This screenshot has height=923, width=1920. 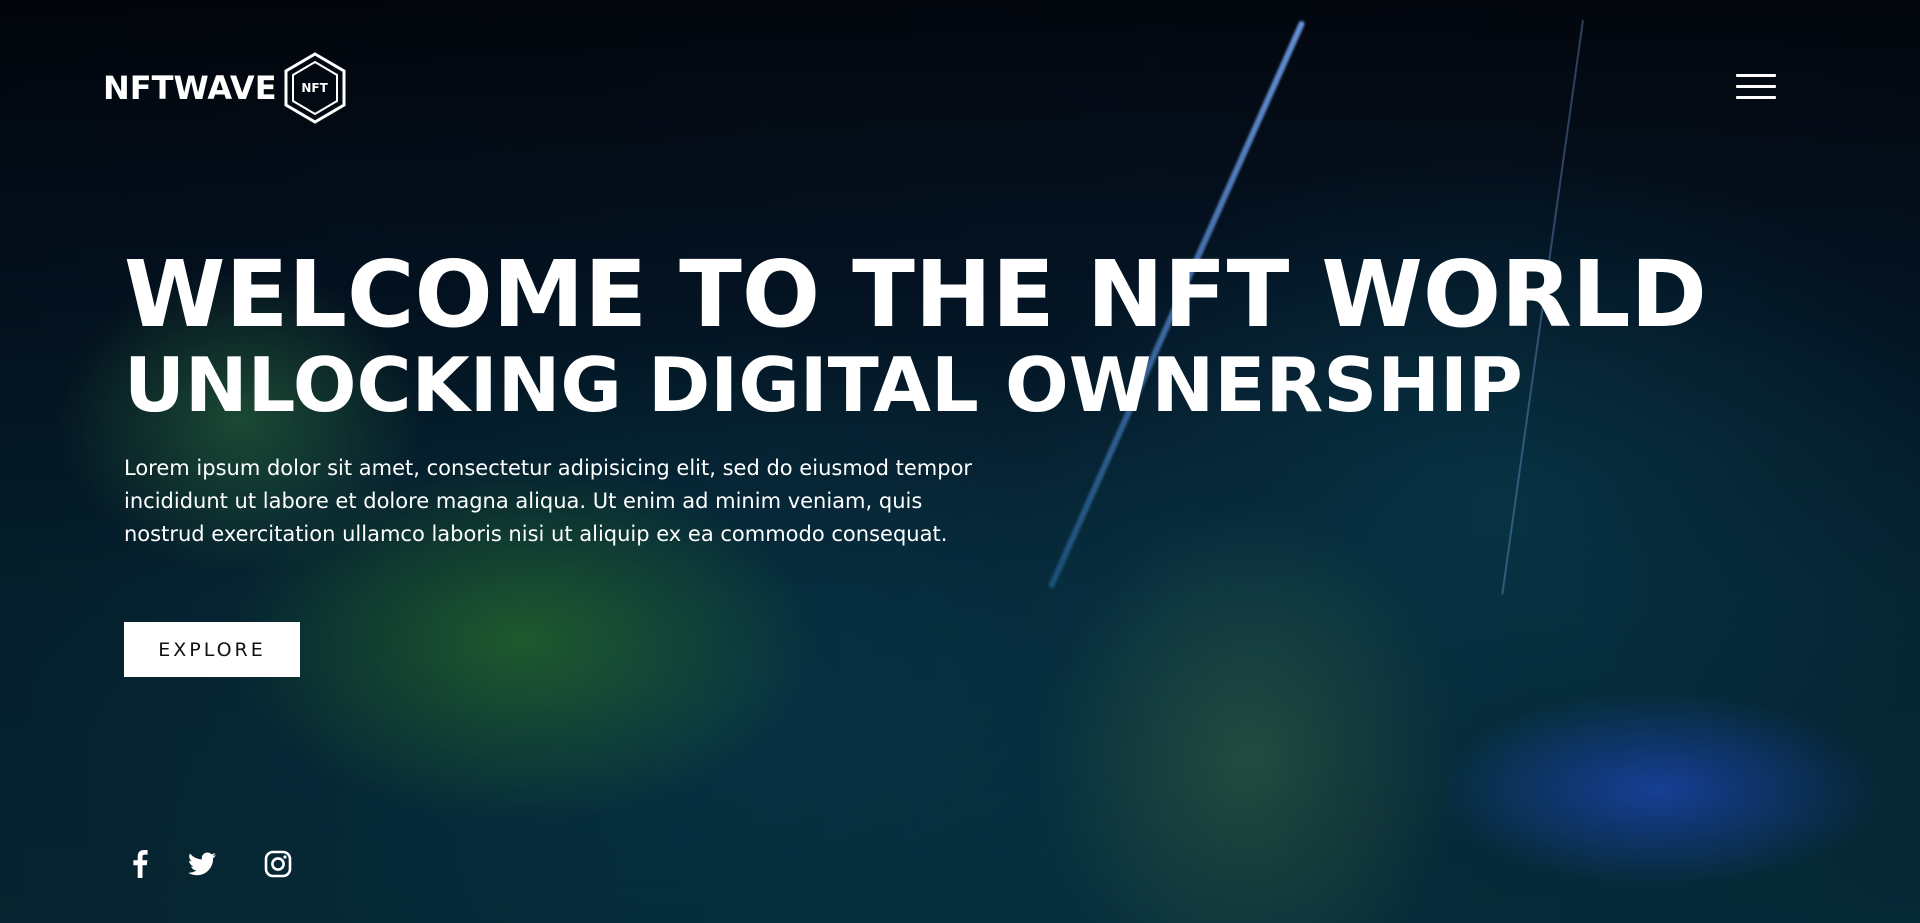 What do you see at coordinates (202, 864) in the screenshot?
I see `twitter-icon` at bounding box center [202, 864].